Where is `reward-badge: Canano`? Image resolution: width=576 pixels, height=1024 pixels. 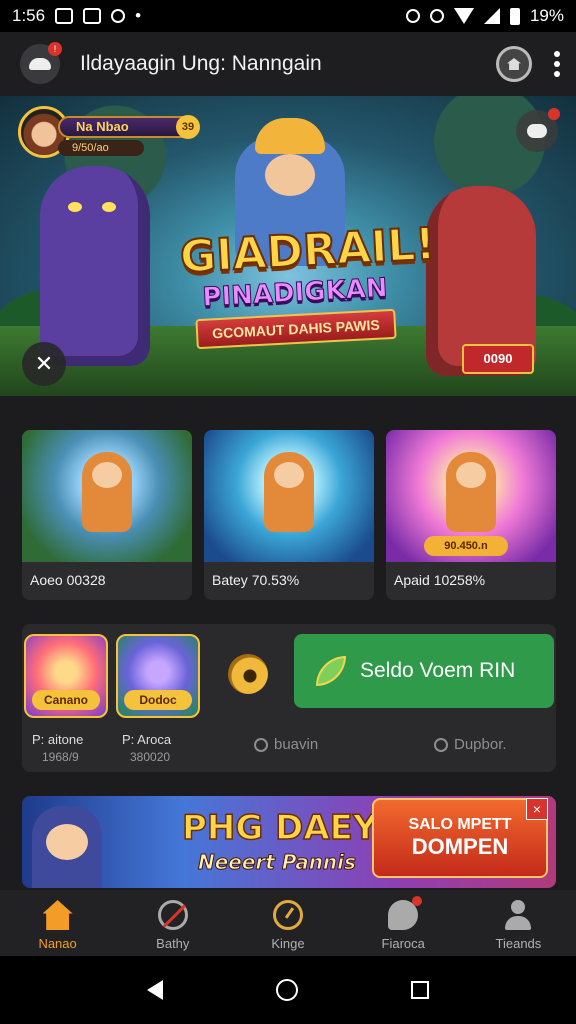 reward-badge: Canano is located at coordinates (66, 700).